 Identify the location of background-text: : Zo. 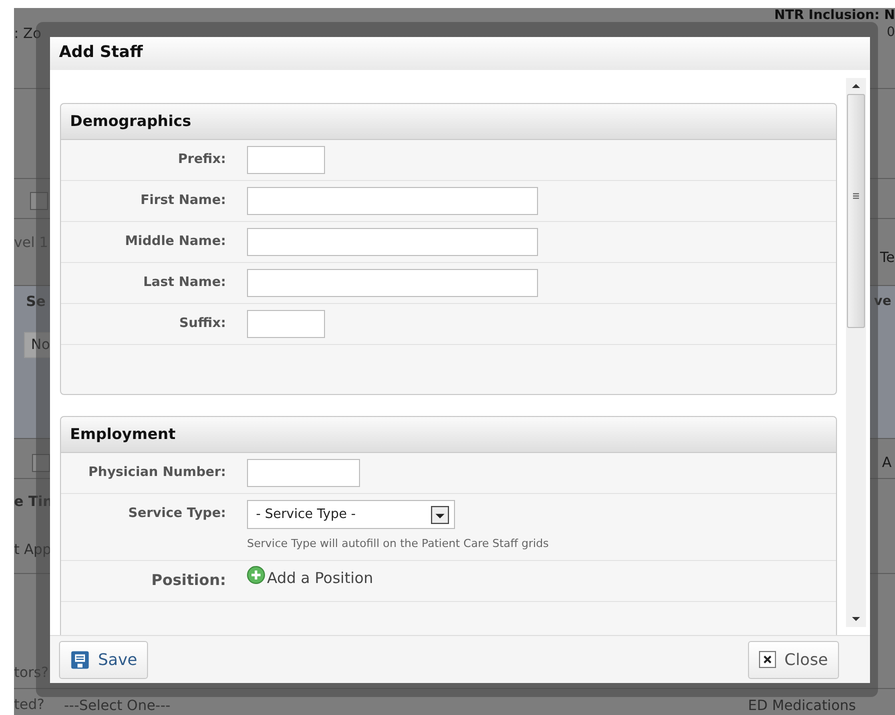
(28, 34).